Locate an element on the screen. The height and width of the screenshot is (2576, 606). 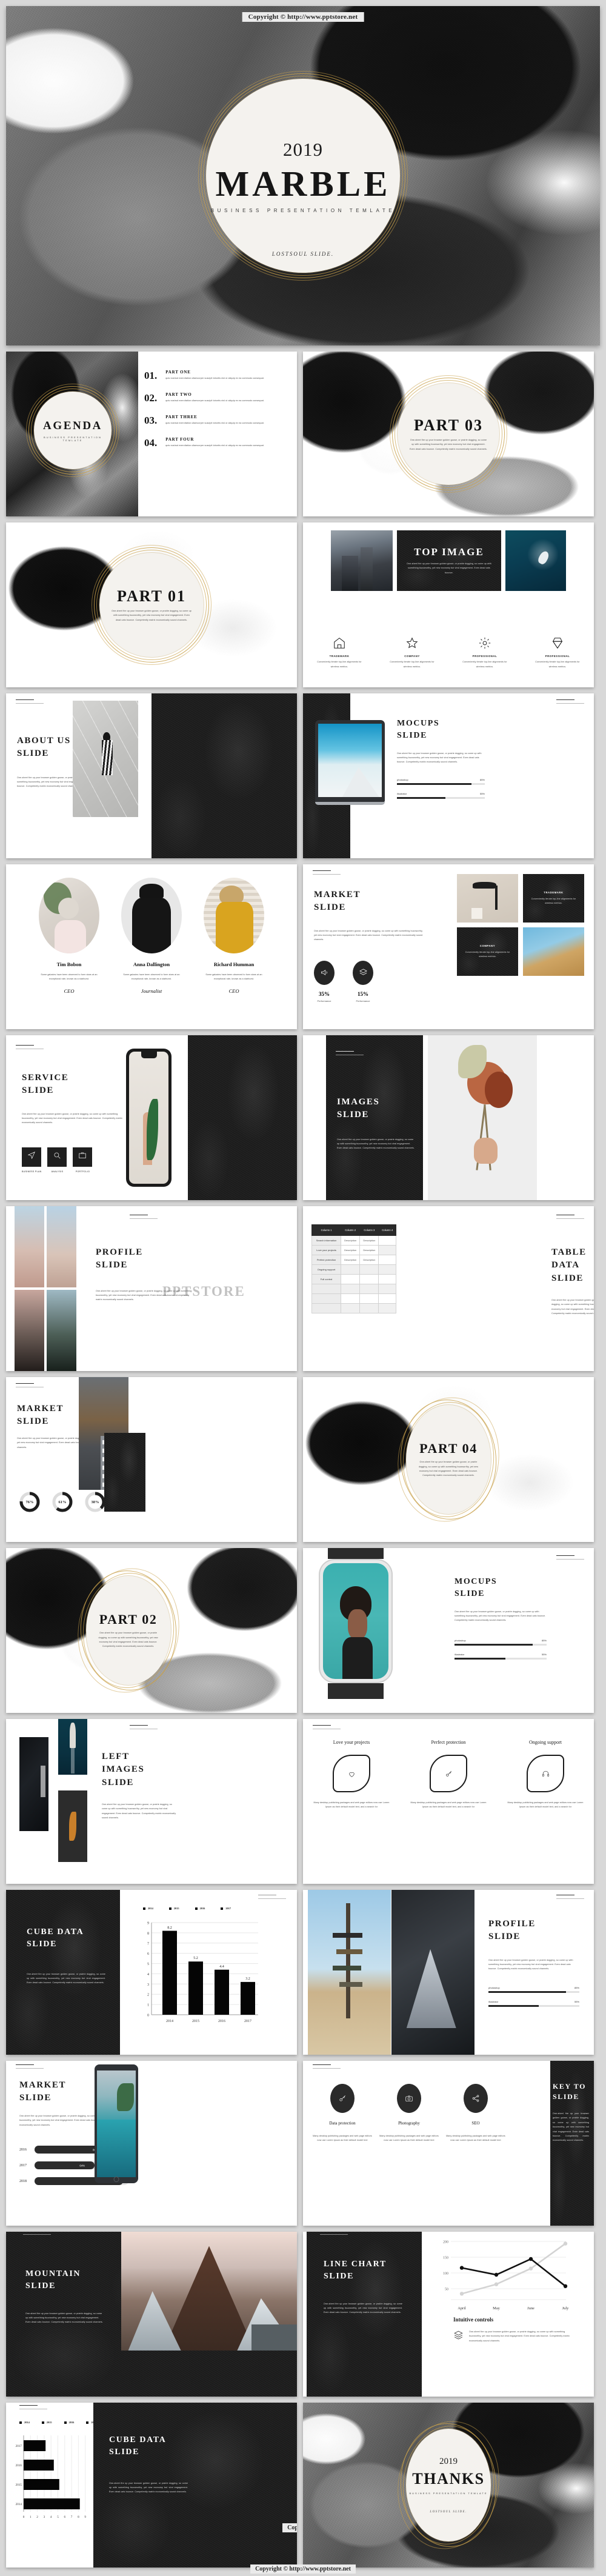
skill-value: 85% is located at coordinates (482, 780).